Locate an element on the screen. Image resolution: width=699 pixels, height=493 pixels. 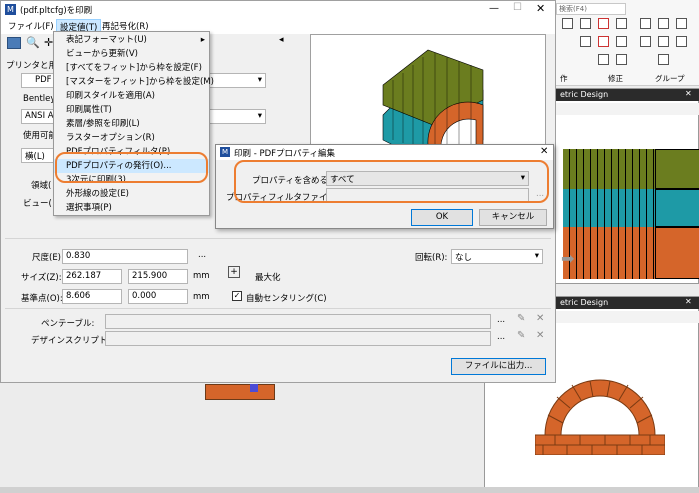
bottom-scrollbar is located at coordinates (349, 490).